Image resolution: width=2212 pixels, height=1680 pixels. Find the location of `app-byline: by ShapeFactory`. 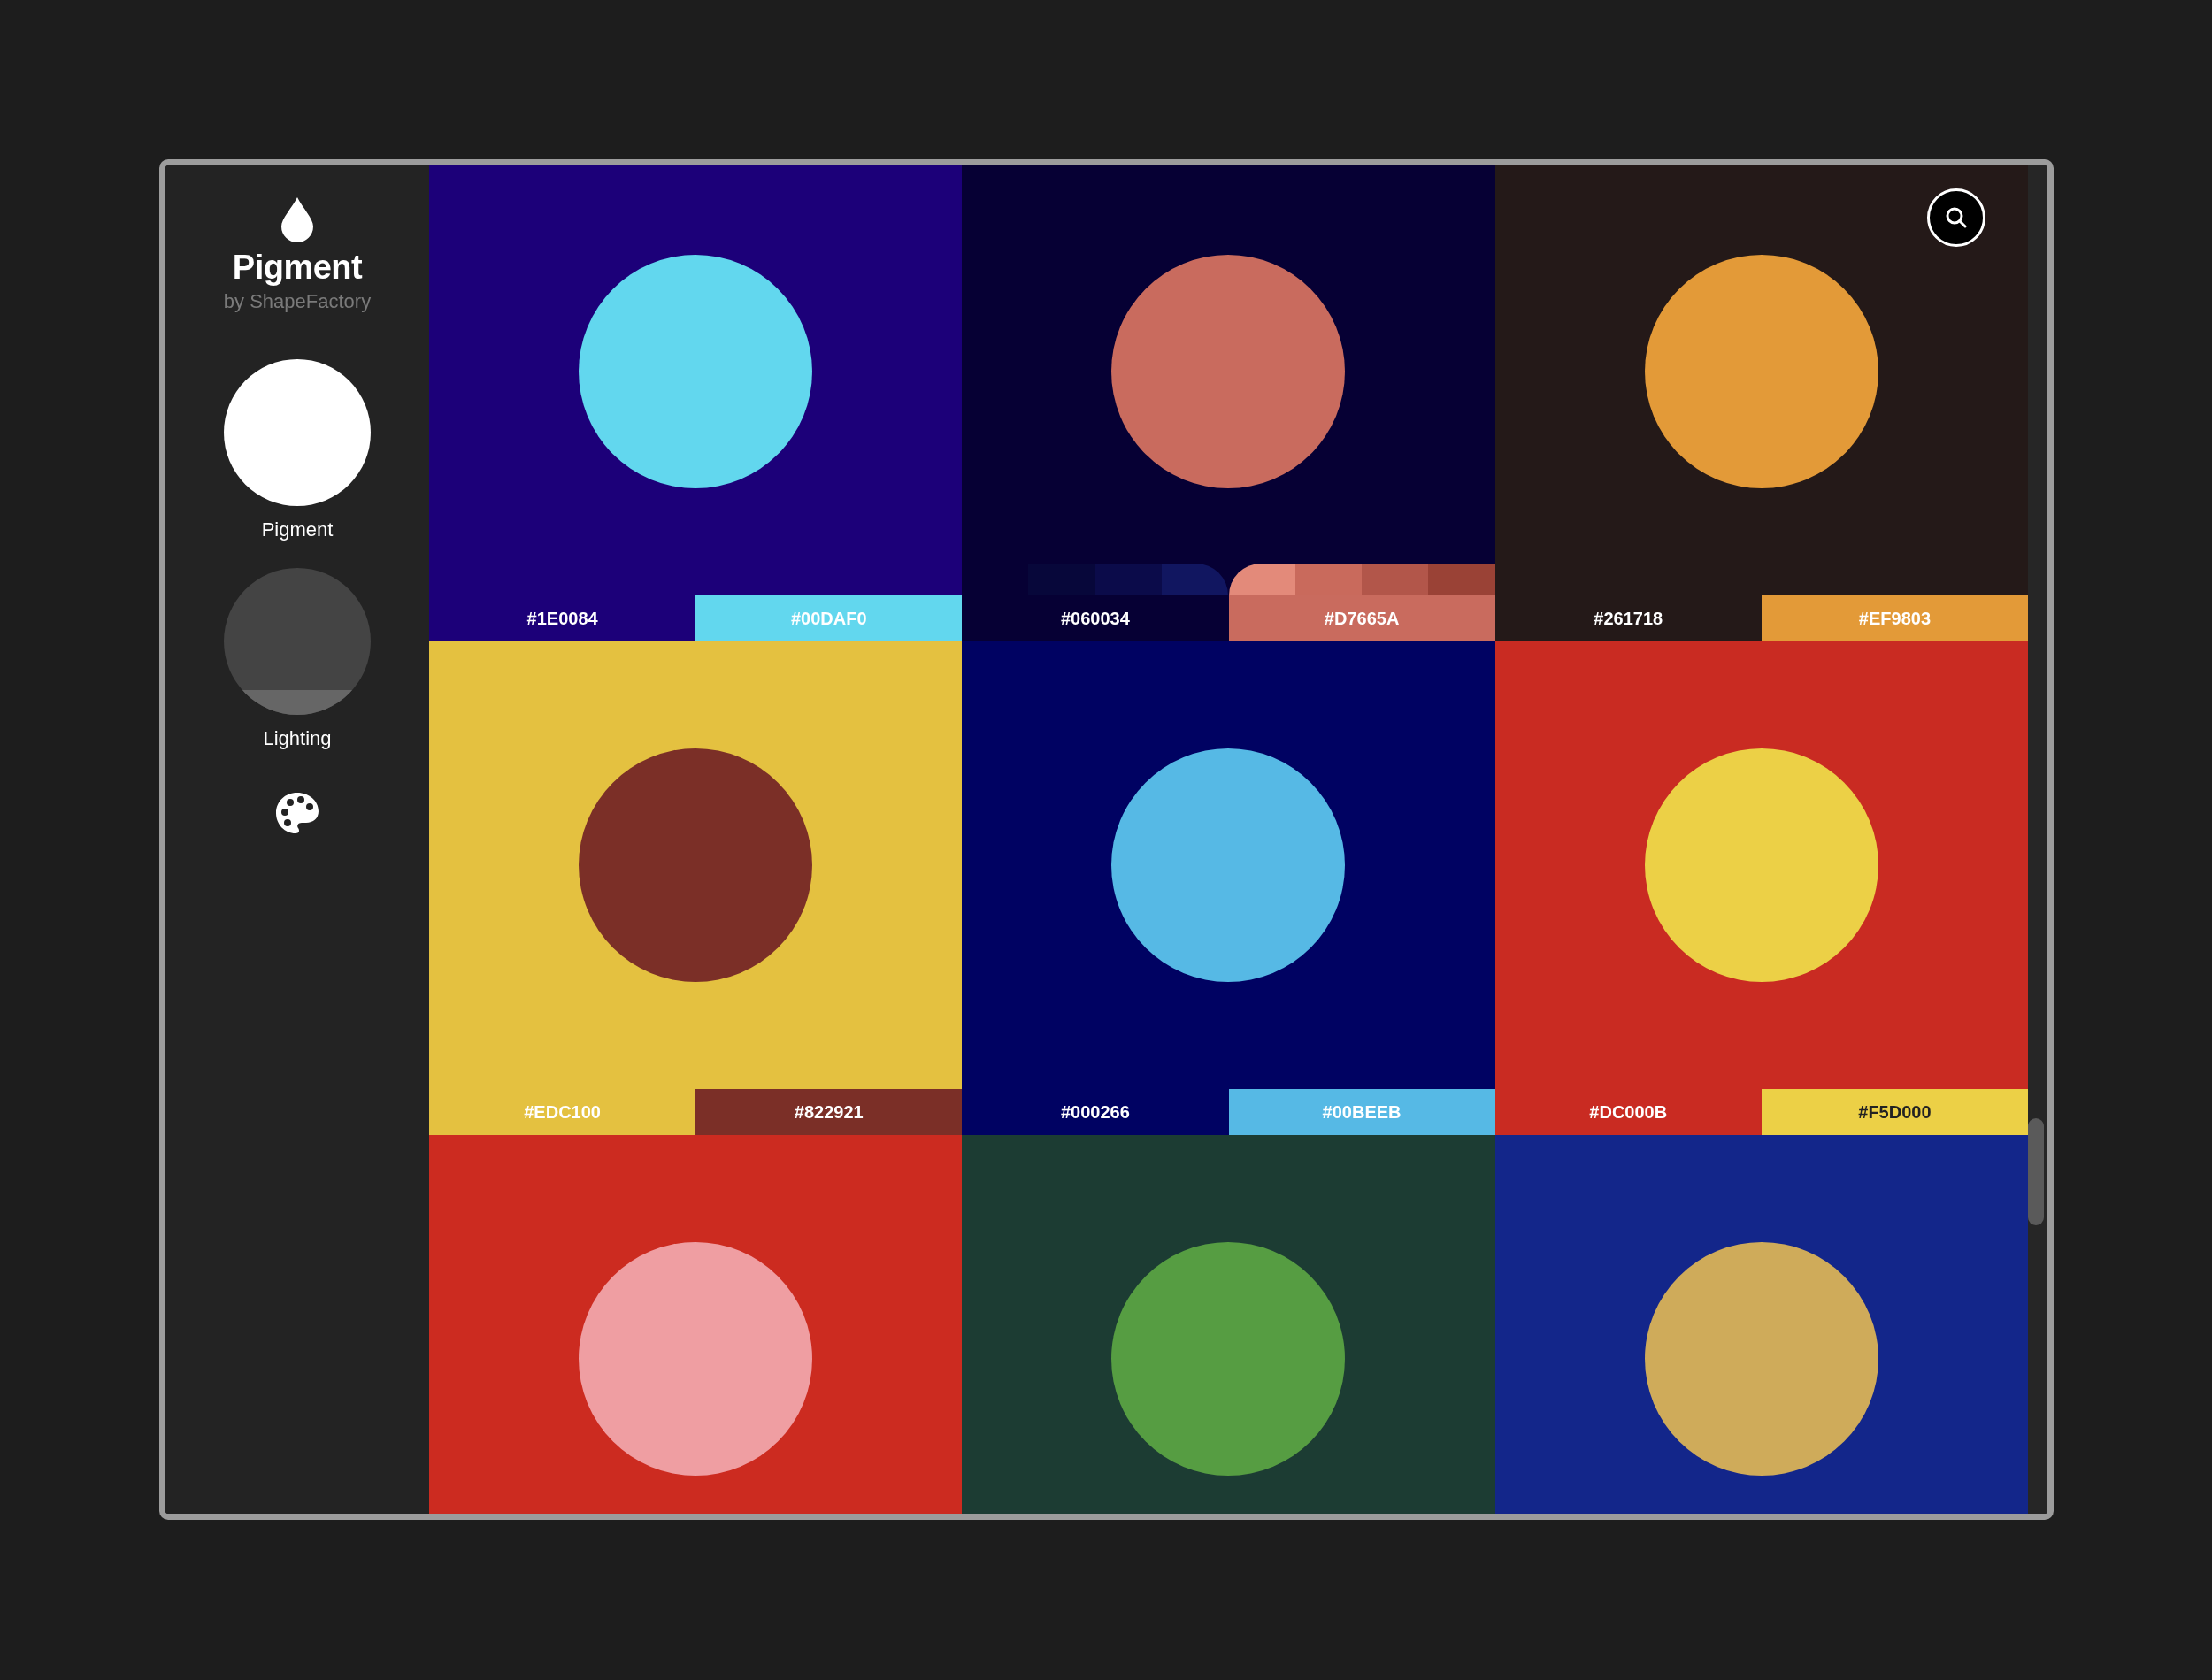

app-byline: by ShapeFactory is located at coordinates (298, 301).